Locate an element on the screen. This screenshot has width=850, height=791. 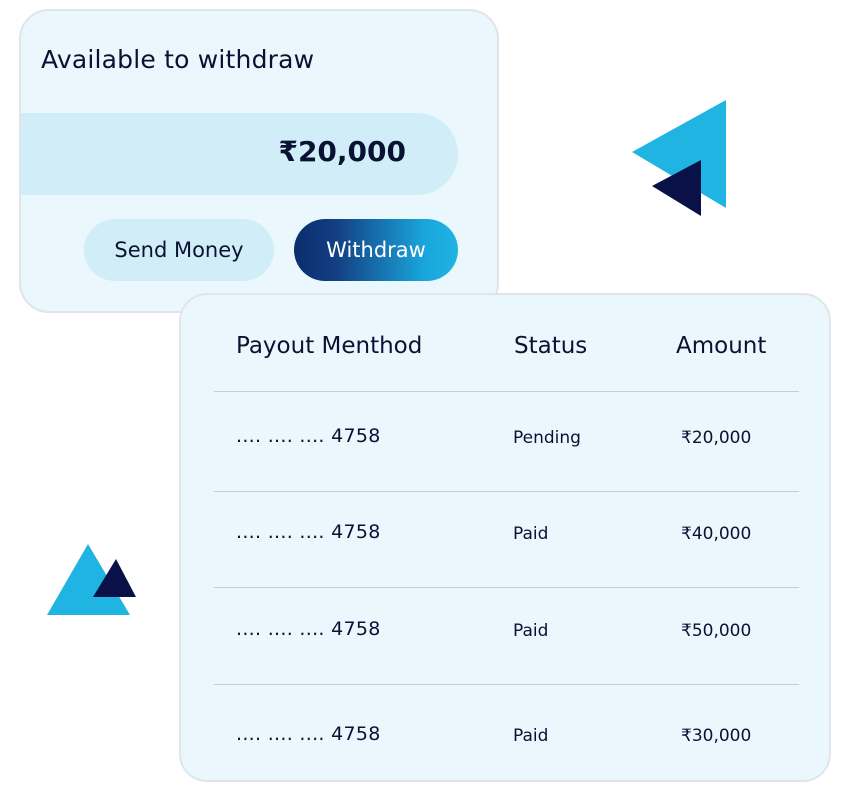
send-money-button-label: Send Money is located at coordinates (179, 250).